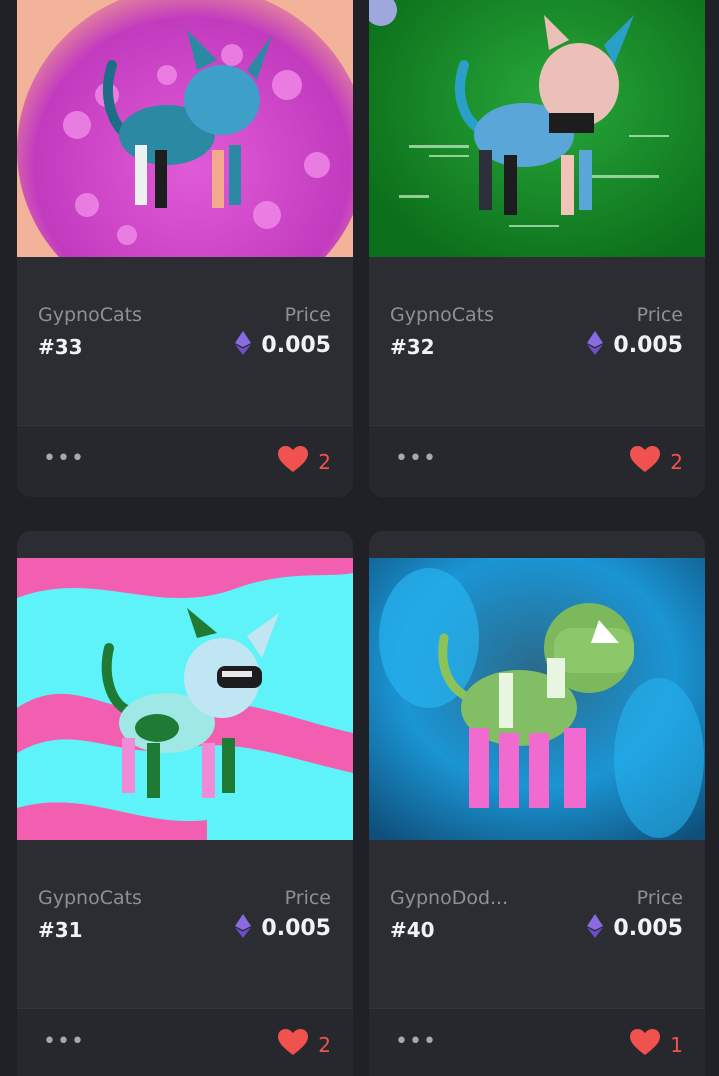 The width and height of the screenshot is (719, 1076). I want to click on like-button: 1, so click(656, 1044).